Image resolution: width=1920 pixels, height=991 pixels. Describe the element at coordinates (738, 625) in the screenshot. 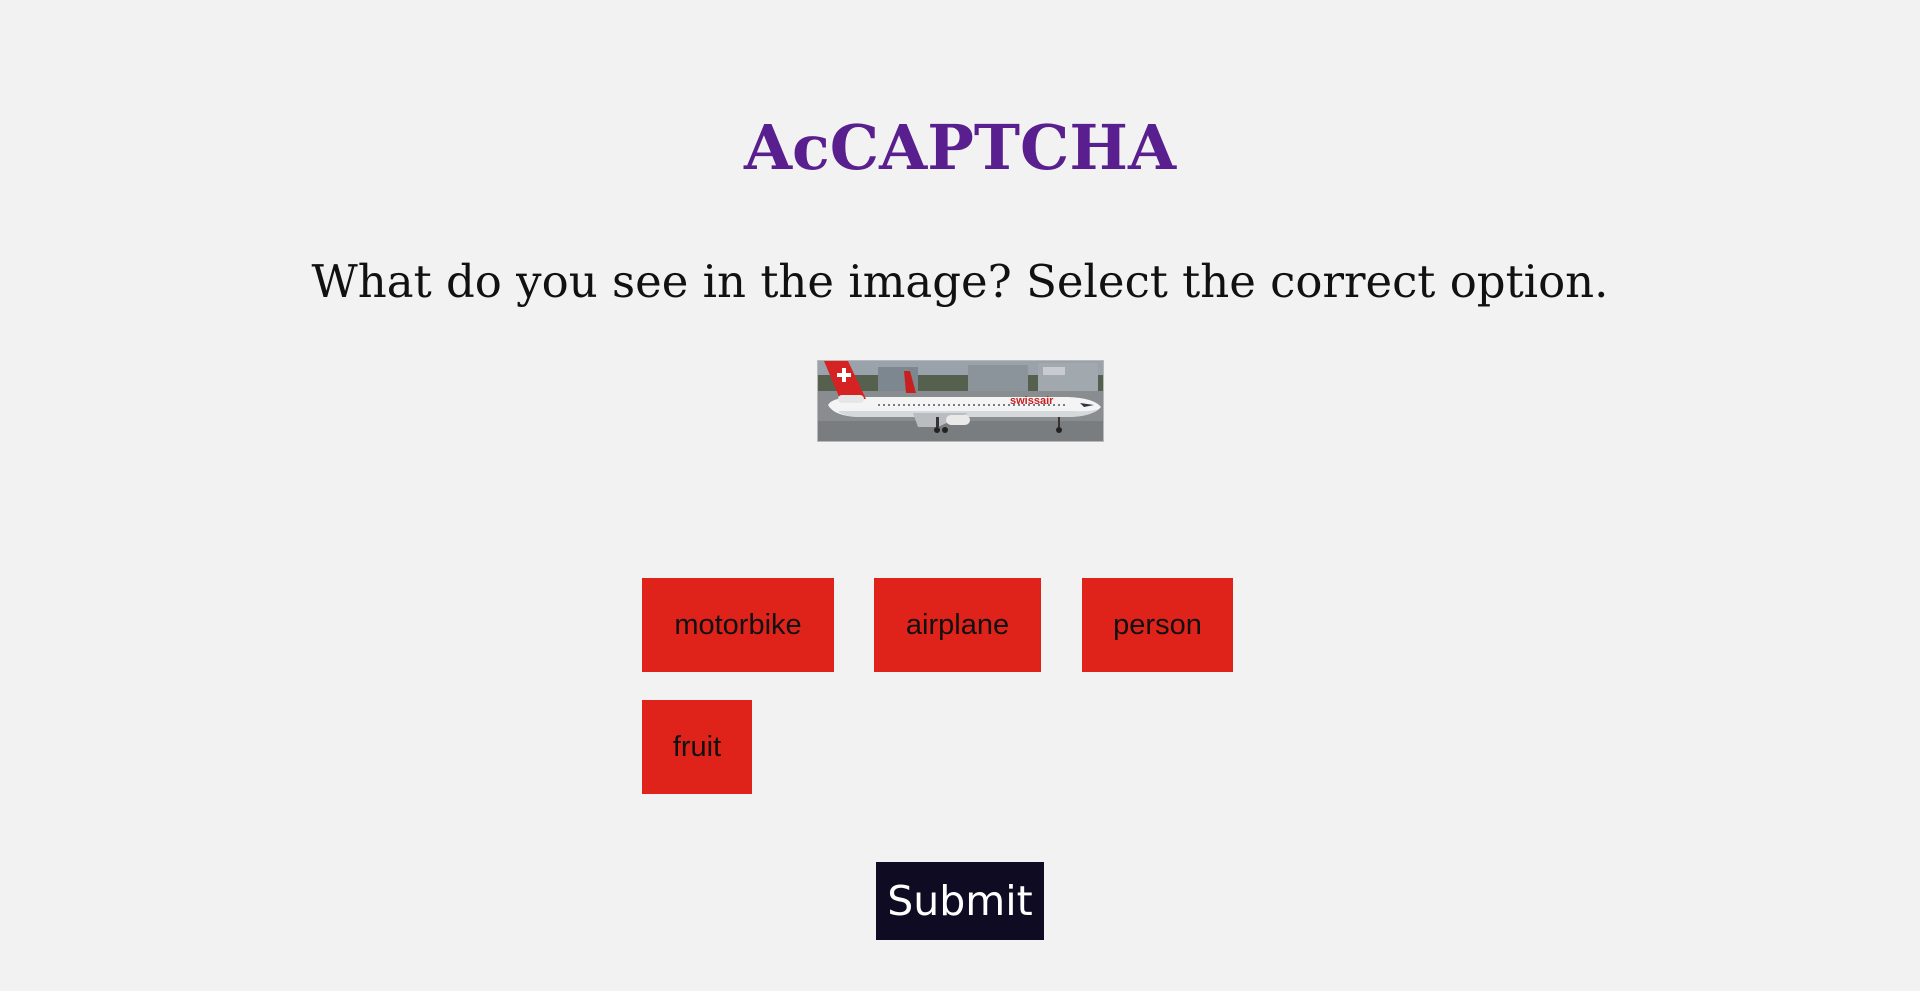

I see `option-motorbike-button: motorbike` at that location.